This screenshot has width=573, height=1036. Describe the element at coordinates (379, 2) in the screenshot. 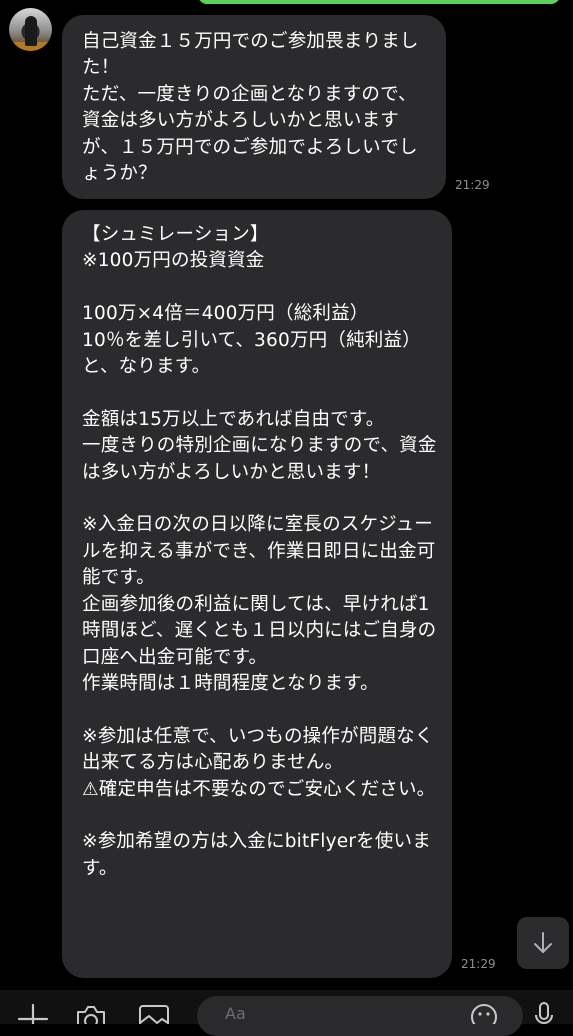

I see `own-message-bubble` at that location.